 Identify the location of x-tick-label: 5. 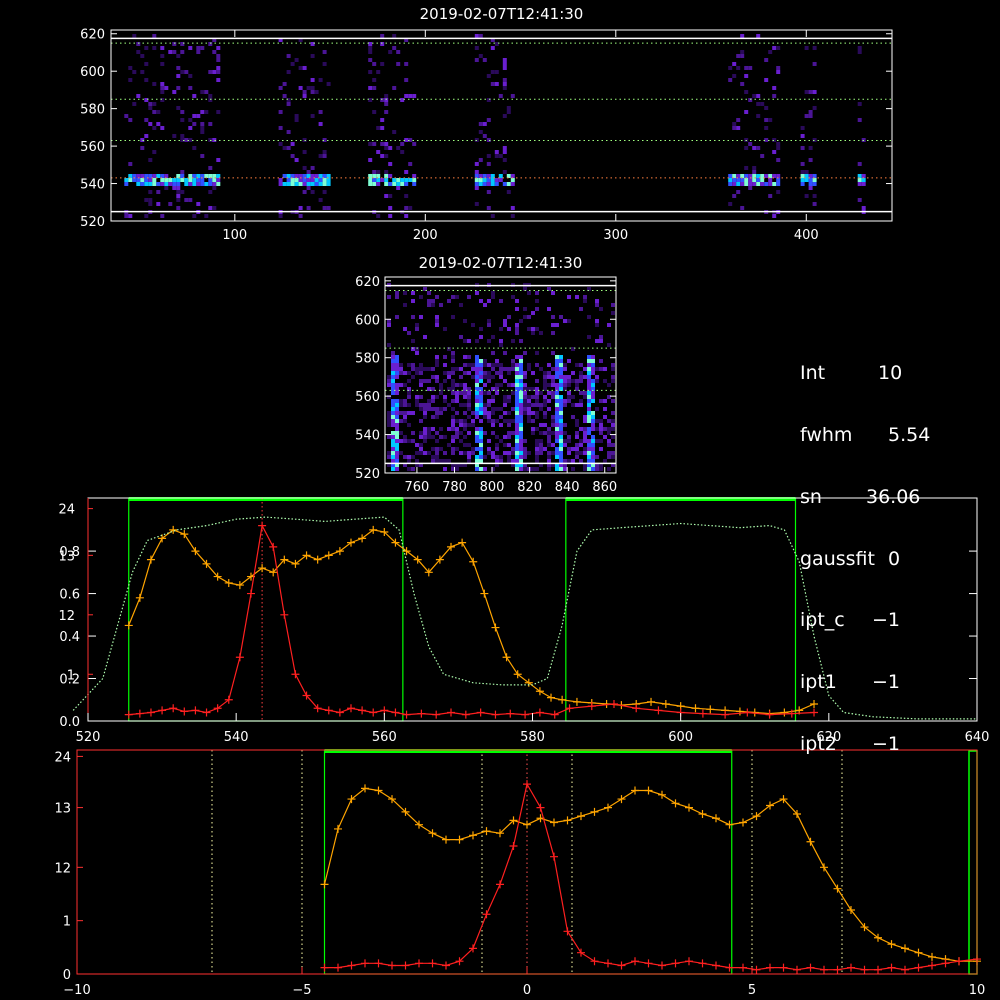
(752, 990).